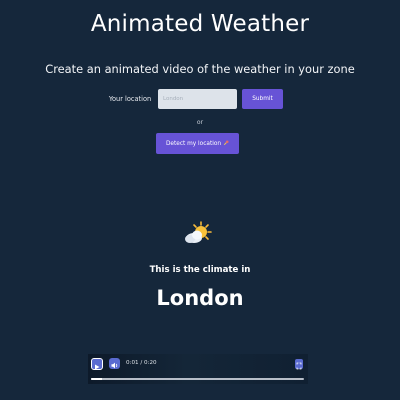  I want to click on detect-location-label: Detect my location, so click(193, 143).